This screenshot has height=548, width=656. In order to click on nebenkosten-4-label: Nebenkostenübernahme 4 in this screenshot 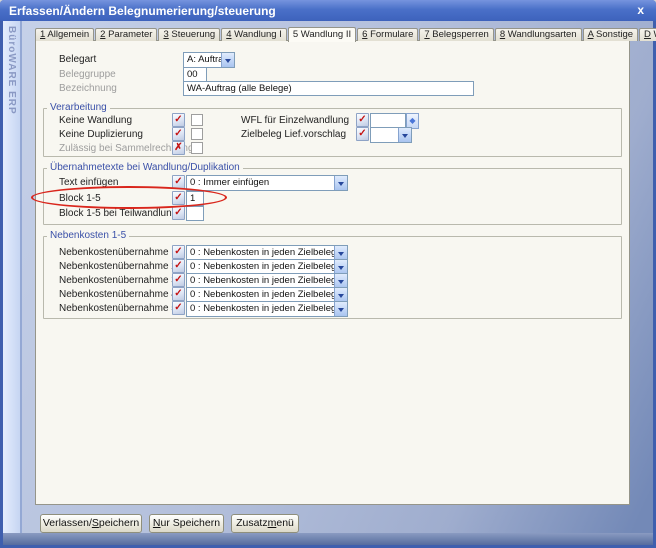, I will do `click(118, 294)`.